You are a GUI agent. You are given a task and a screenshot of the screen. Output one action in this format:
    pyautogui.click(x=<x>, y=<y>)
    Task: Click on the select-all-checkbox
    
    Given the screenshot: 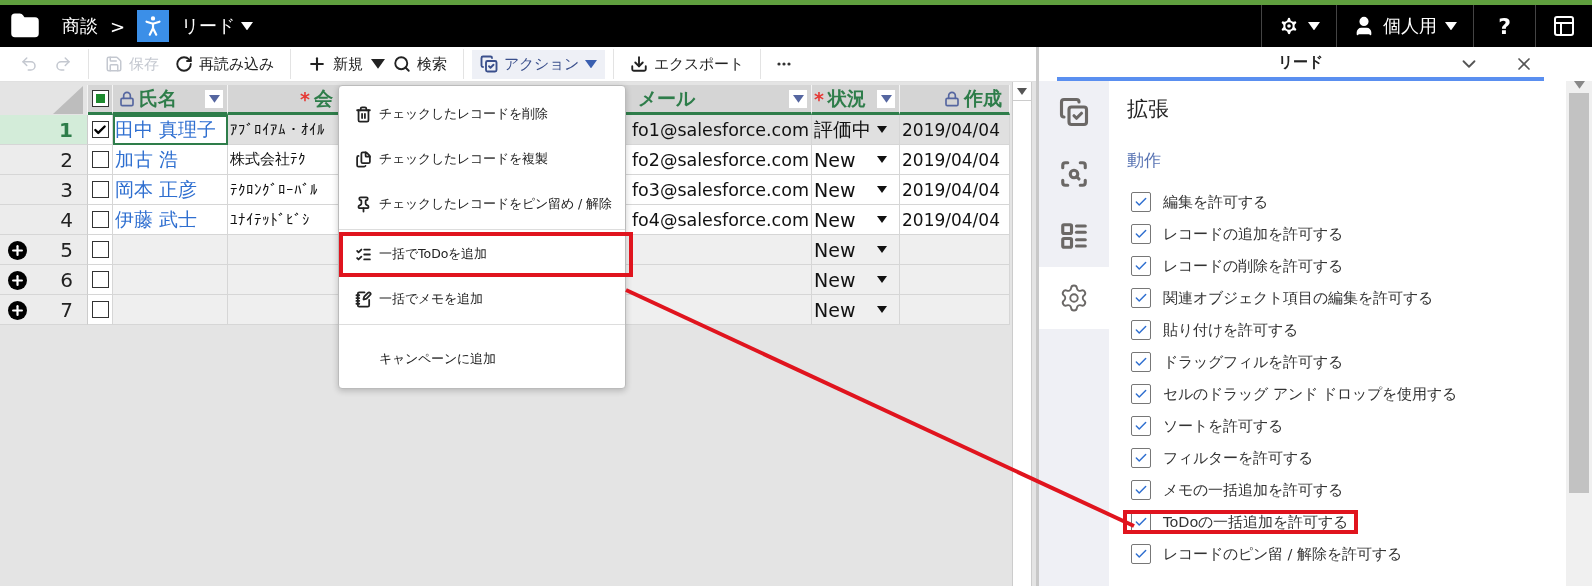 What is the action you would take?
    pyautogui.click(x=100, y=98)
    